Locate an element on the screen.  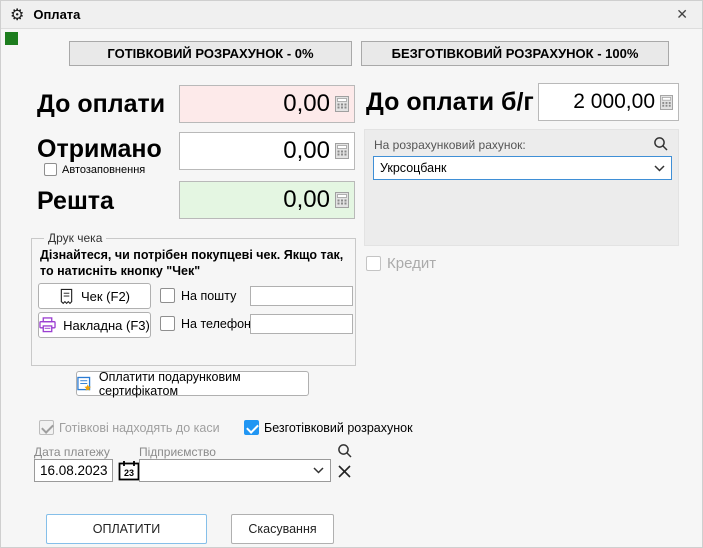
receipt-icon is located at coordinates (66, 296).